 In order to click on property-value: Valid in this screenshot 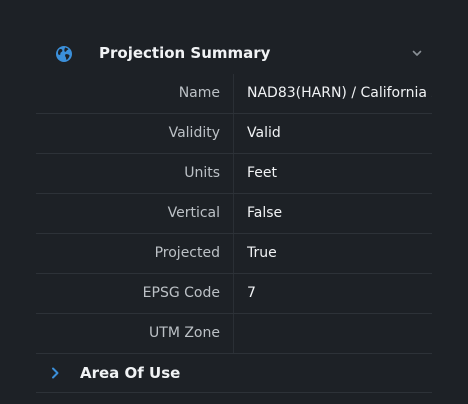, I will do `click(264, 133)`.